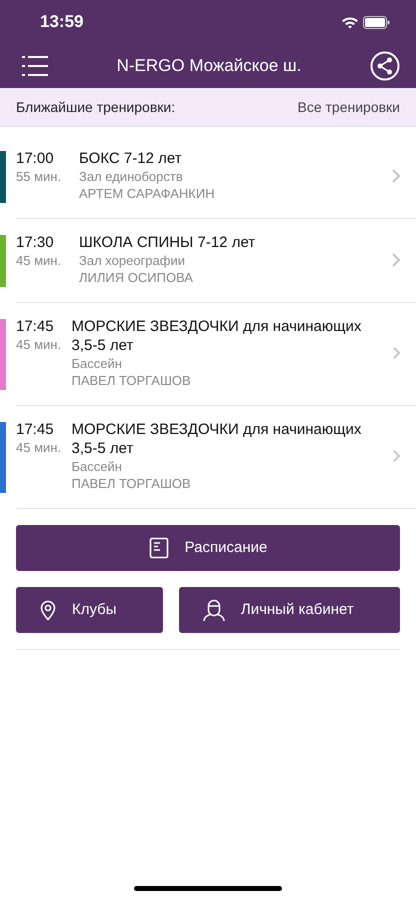 This screenshot has height=900, width=416. What do you see at coordinates (62, 22) in the screenshot?
I see `status-time: 13:59` at bounding box center [62, 22].